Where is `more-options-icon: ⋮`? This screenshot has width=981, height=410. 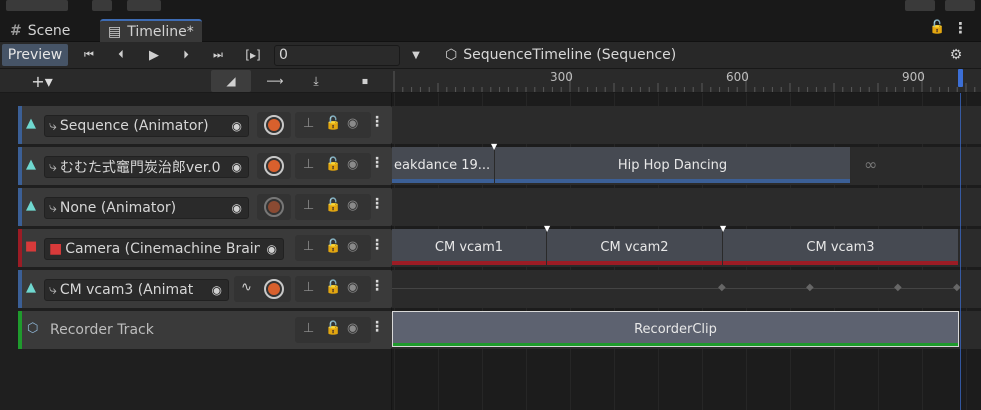 more-options-icon: ⋮ is located at coordinates (960, 28).